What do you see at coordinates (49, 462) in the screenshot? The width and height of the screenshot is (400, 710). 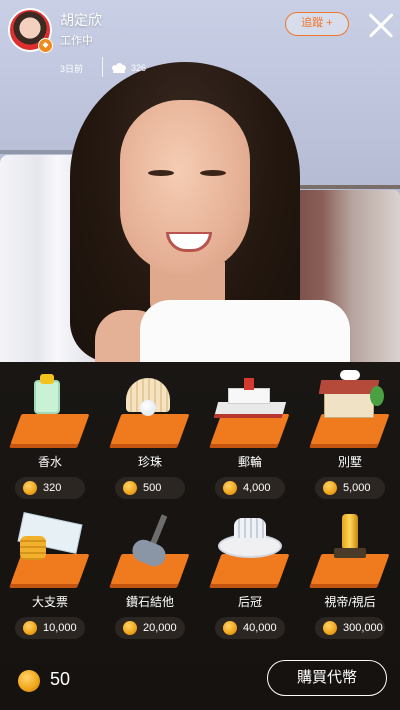 I see `gift-name: 香水` at bounding box center [49, 462].